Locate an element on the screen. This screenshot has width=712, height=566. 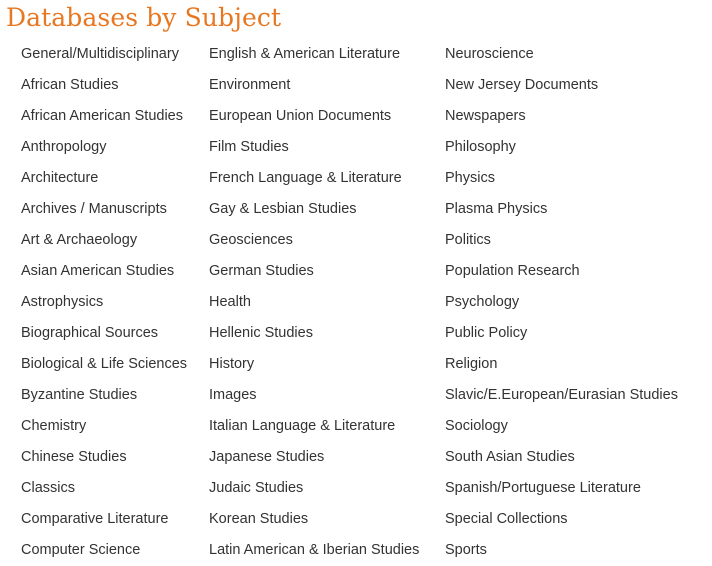
subject-link: Film Studies is located at coordinates (249, 147).